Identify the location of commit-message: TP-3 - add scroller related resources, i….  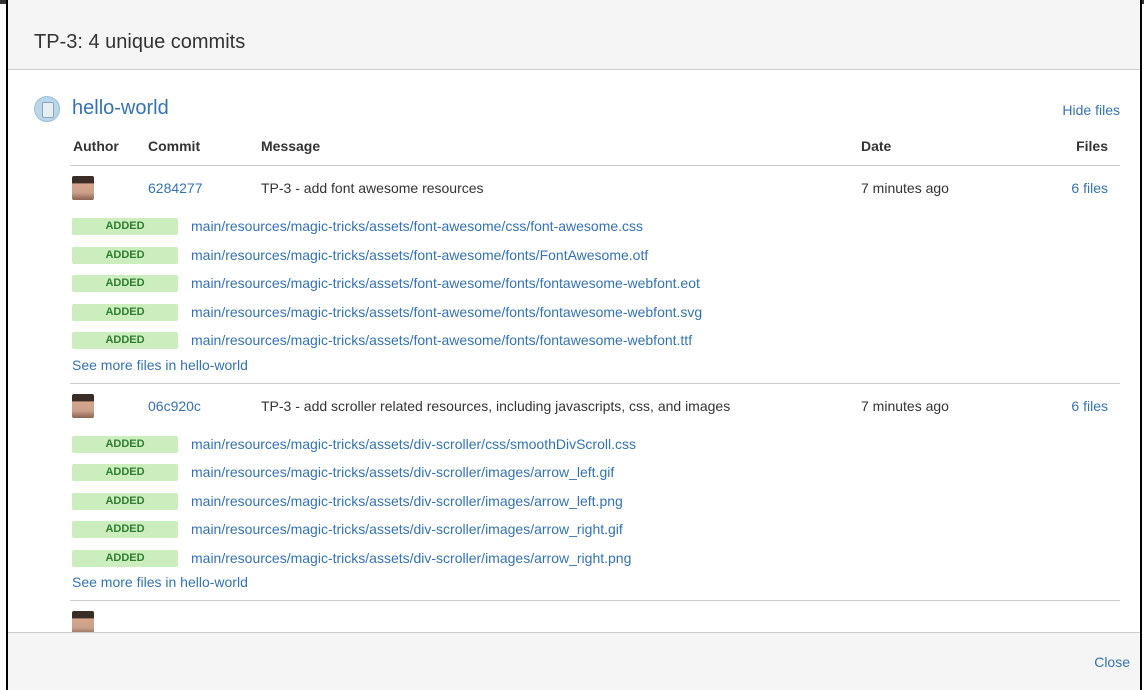
(496, 405).